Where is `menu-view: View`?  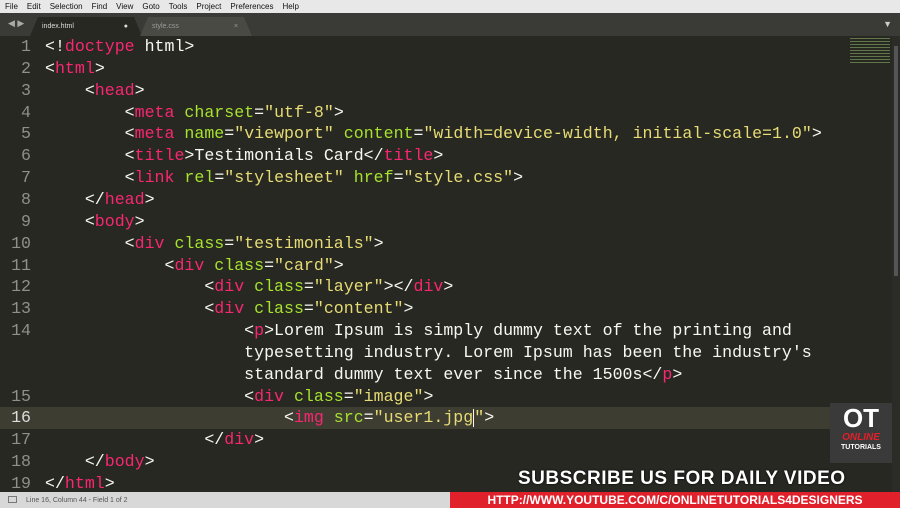 menu-view: View is located at coordinates (124, 6).